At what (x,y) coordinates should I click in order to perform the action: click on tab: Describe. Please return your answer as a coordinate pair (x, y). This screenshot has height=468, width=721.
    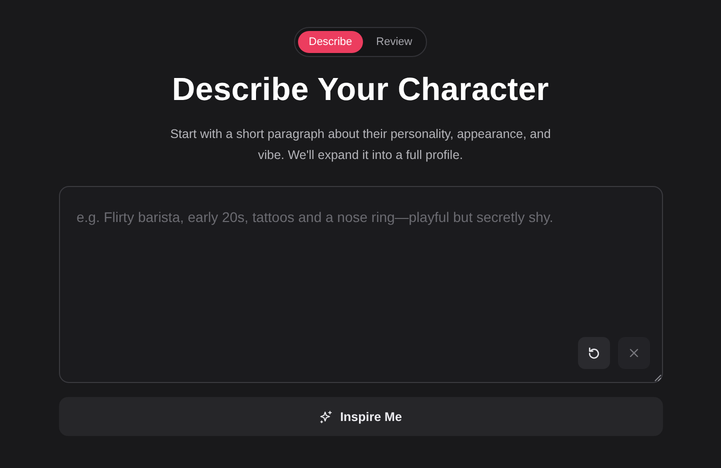
    Looking at the image, I should click on (331, 42).